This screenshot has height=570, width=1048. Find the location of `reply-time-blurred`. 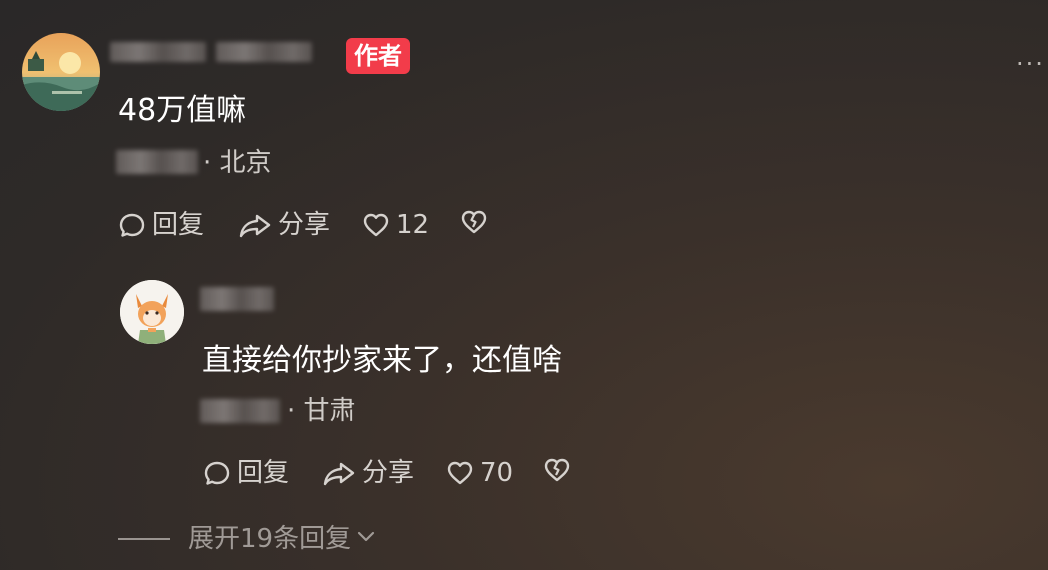

reply-time-blurred is located at coordinates (240, 411).